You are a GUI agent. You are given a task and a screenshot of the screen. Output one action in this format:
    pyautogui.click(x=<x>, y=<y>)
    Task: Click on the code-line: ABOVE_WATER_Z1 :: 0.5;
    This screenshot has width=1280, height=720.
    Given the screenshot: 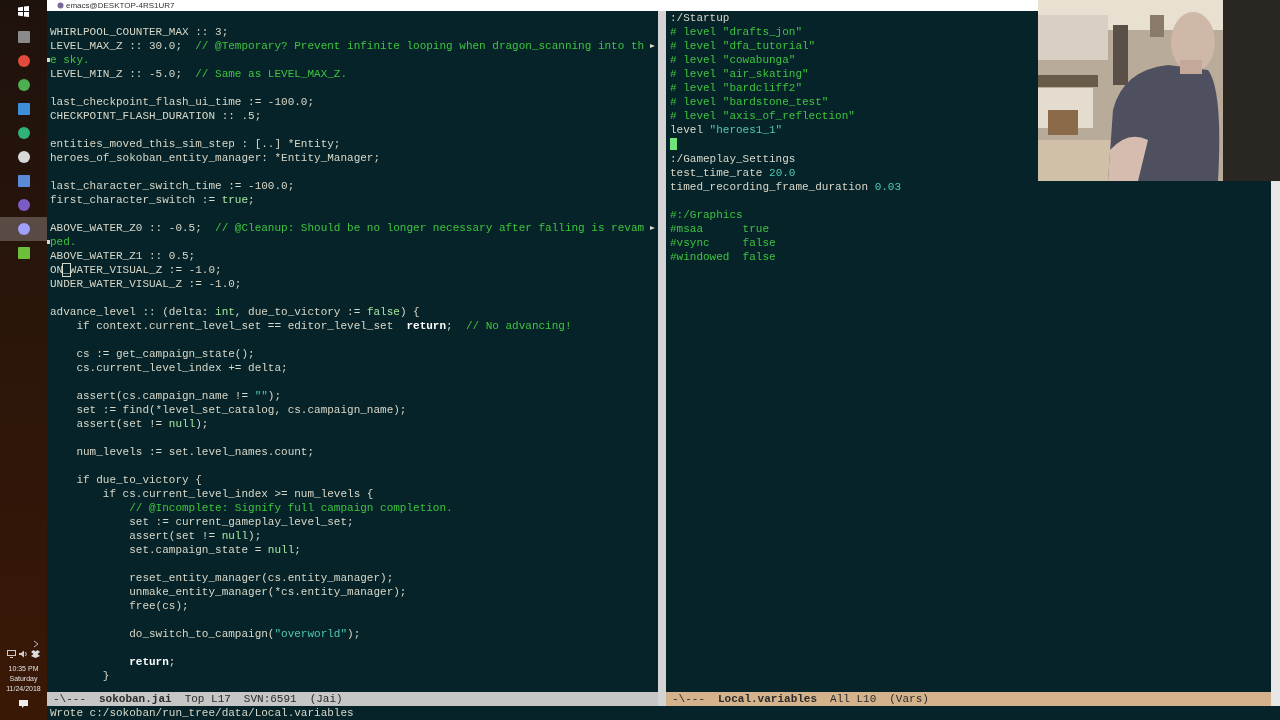 What is the action you would take?
    pyautogui.click(x=123, y=256)
    